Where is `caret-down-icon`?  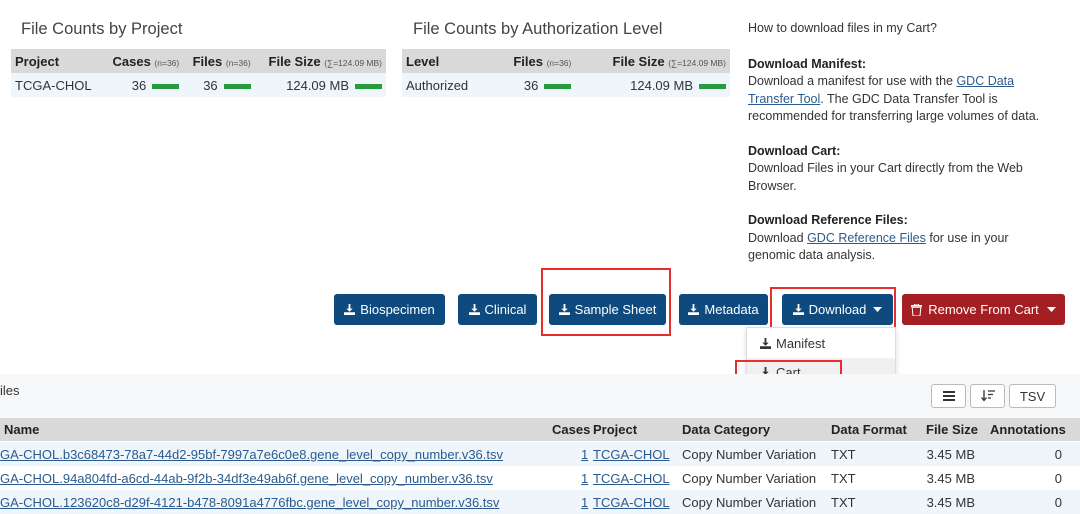
caret-down-icon is located at coordinates (1051, 309).